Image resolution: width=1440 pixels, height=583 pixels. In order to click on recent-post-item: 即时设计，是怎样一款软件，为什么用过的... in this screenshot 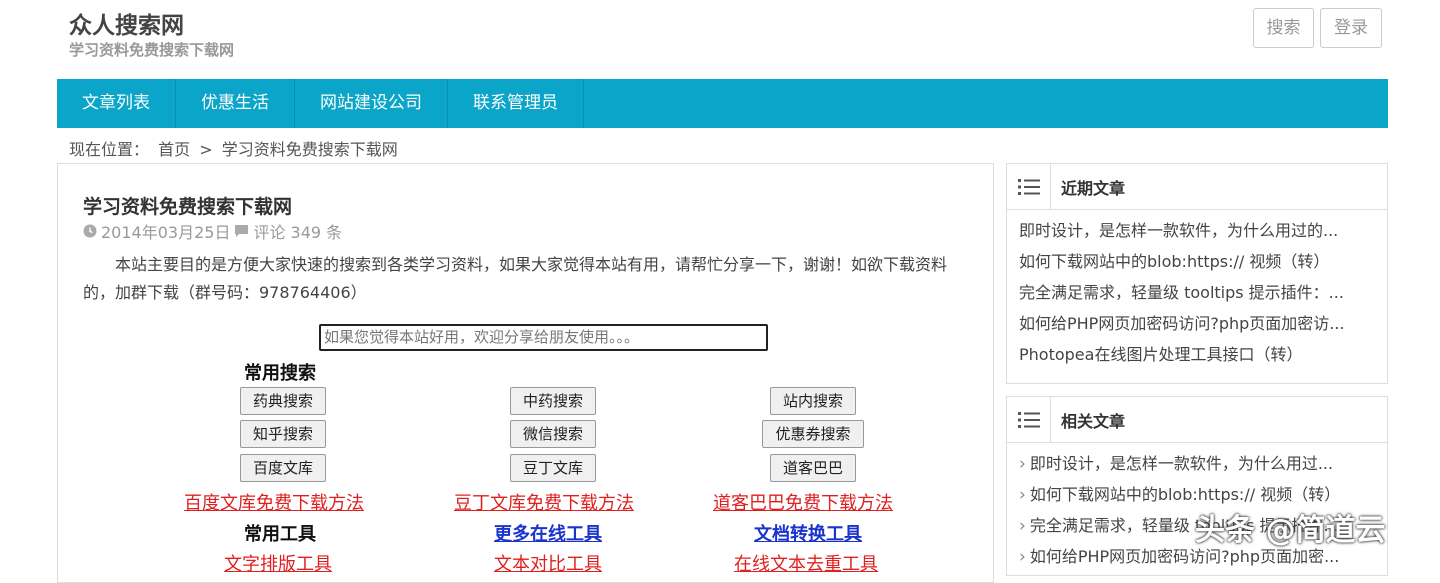, I will do `click(1197, 230)`.